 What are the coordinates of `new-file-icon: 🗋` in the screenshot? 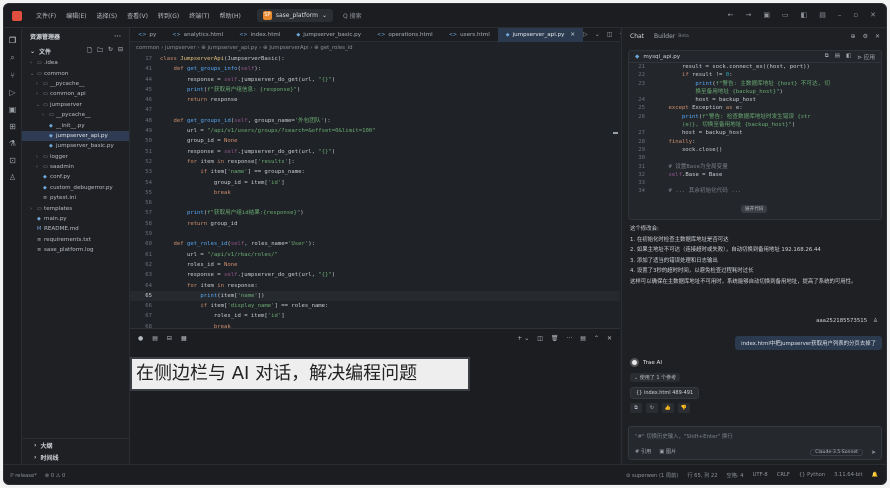 It's located at (89, 51).